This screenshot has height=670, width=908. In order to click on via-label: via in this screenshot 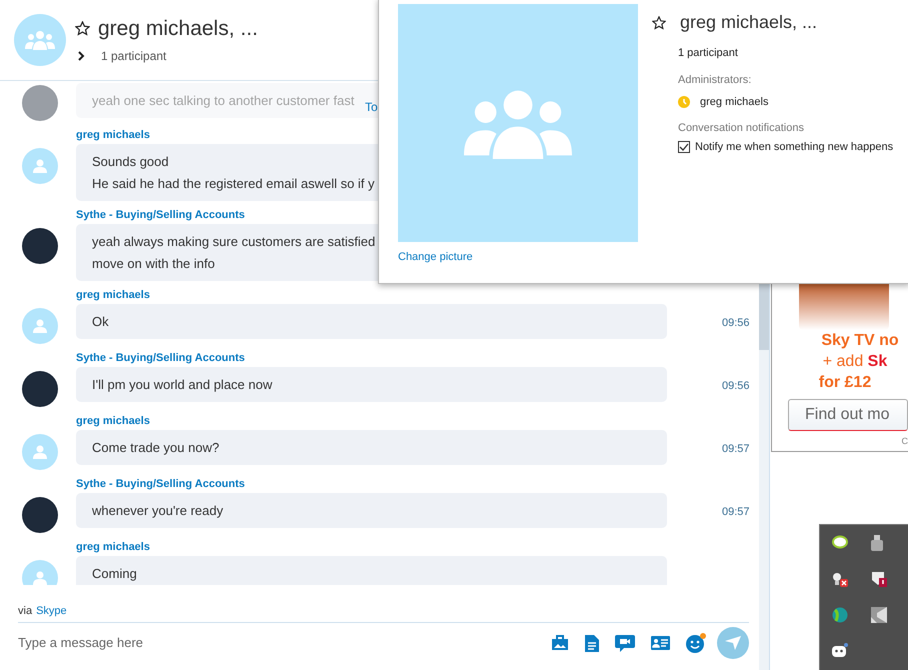, I will do `click(25, 611)`.